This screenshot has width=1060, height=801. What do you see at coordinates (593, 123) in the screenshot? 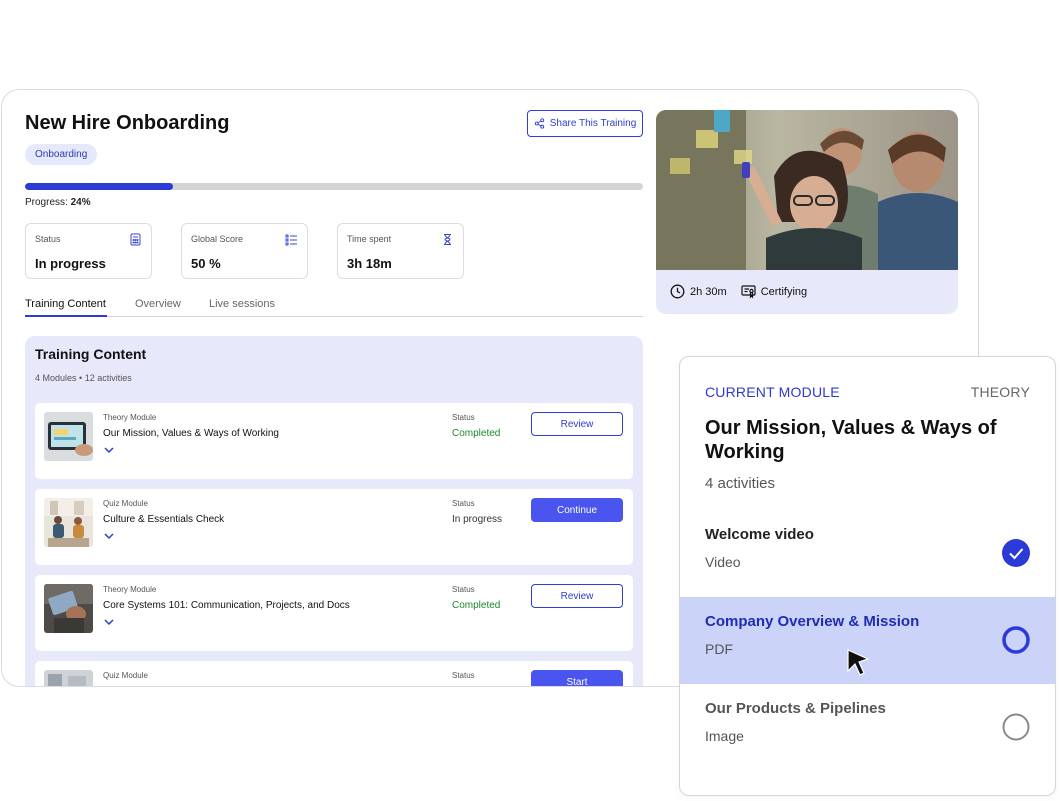
I see `share-button-label: Share This Training` at bounding box center [593, 123].